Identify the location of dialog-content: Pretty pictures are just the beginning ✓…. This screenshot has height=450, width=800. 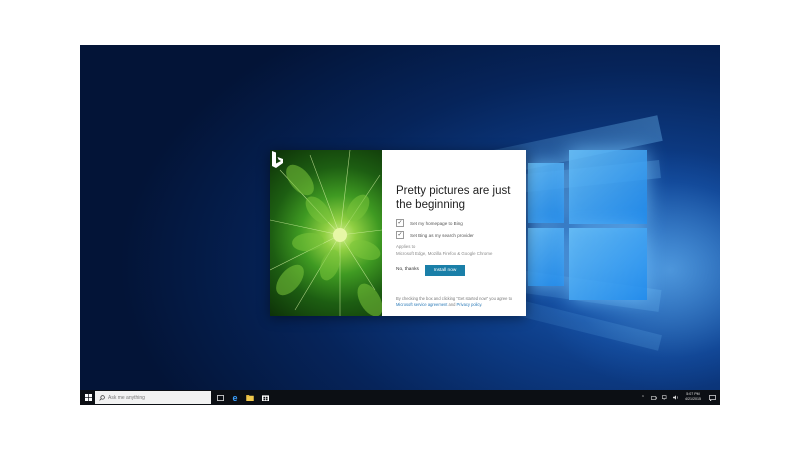
(457, 233).